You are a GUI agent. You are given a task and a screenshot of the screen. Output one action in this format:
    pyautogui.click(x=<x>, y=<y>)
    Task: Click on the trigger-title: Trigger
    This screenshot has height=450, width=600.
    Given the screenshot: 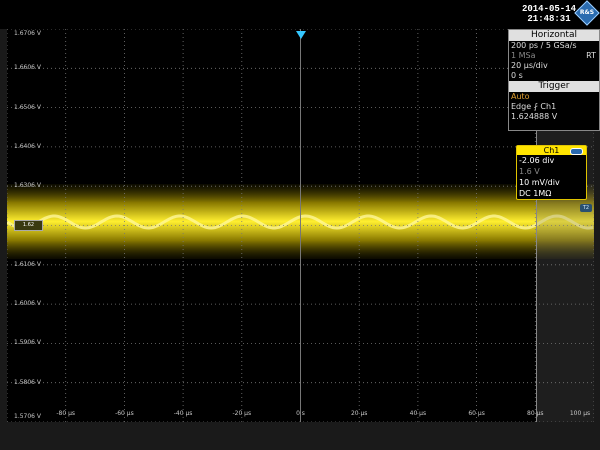 What is the action you would take?
    pyautogui.click(x=554, y=86)
    